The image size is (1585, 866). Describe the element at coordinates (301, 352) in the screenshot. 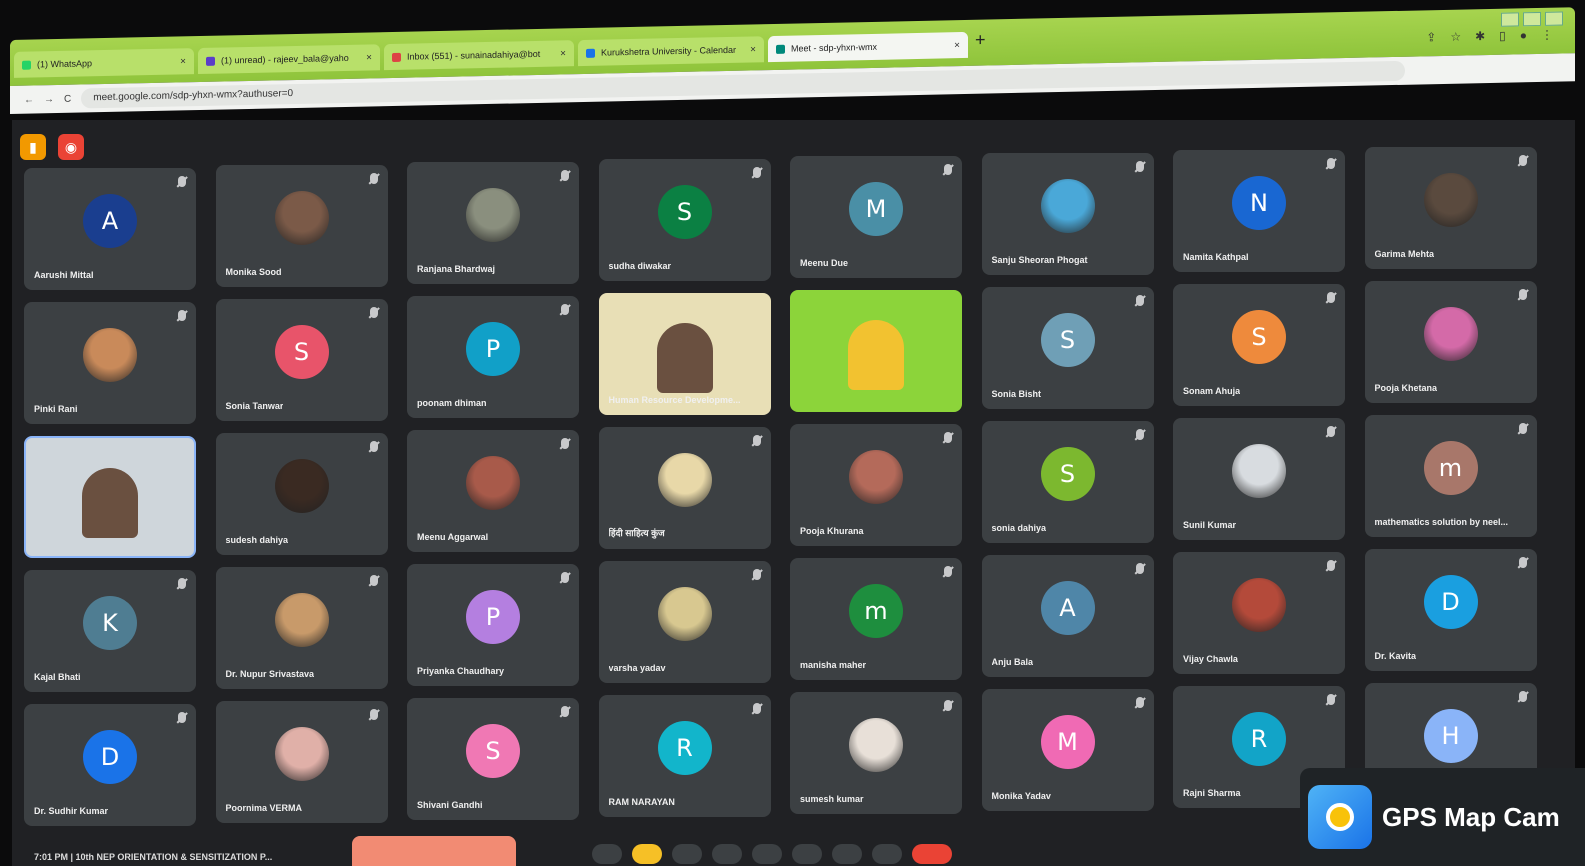

I see `avatar: S` at that location.